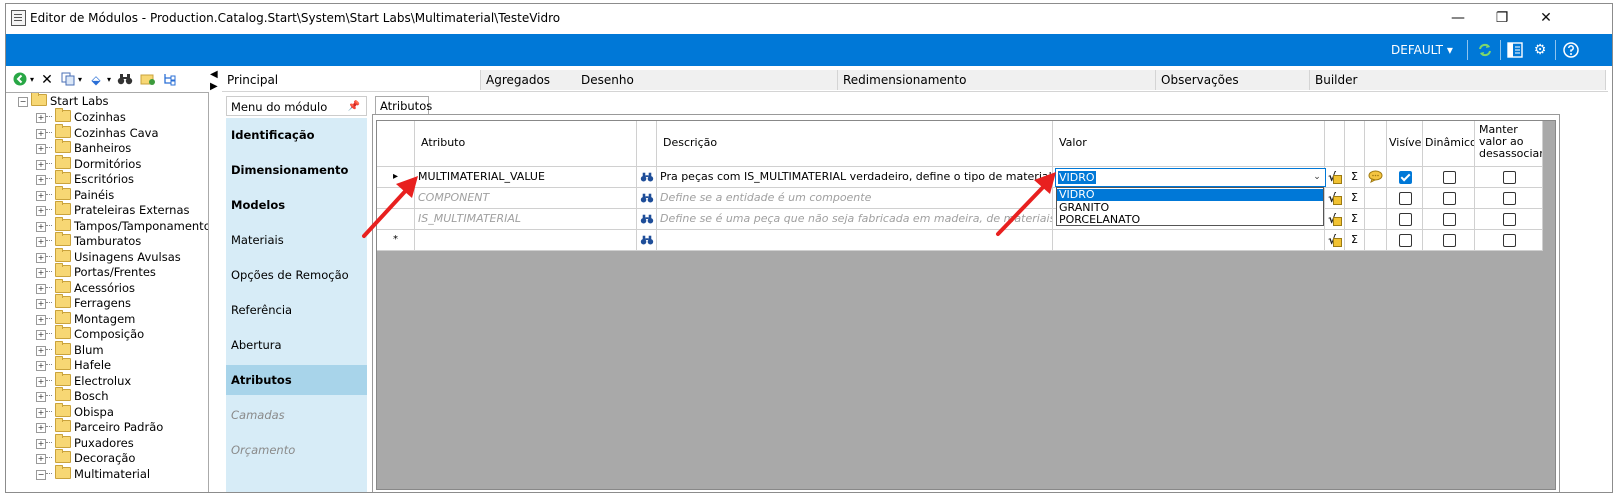  What do you see at coordinates (1485, 50) in the screenshot?
I see `refresh-icon` at bounding box center [1485, 50].